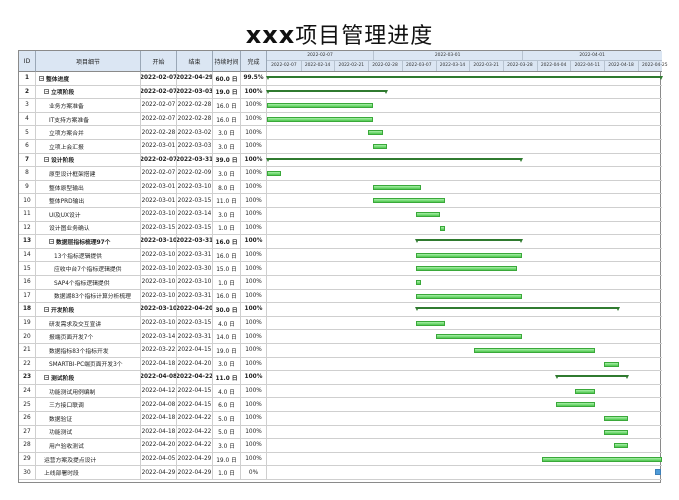 This screenshot has width=679, height=500. I want to click on column-header-name: 项目细节, so click(88, 61).